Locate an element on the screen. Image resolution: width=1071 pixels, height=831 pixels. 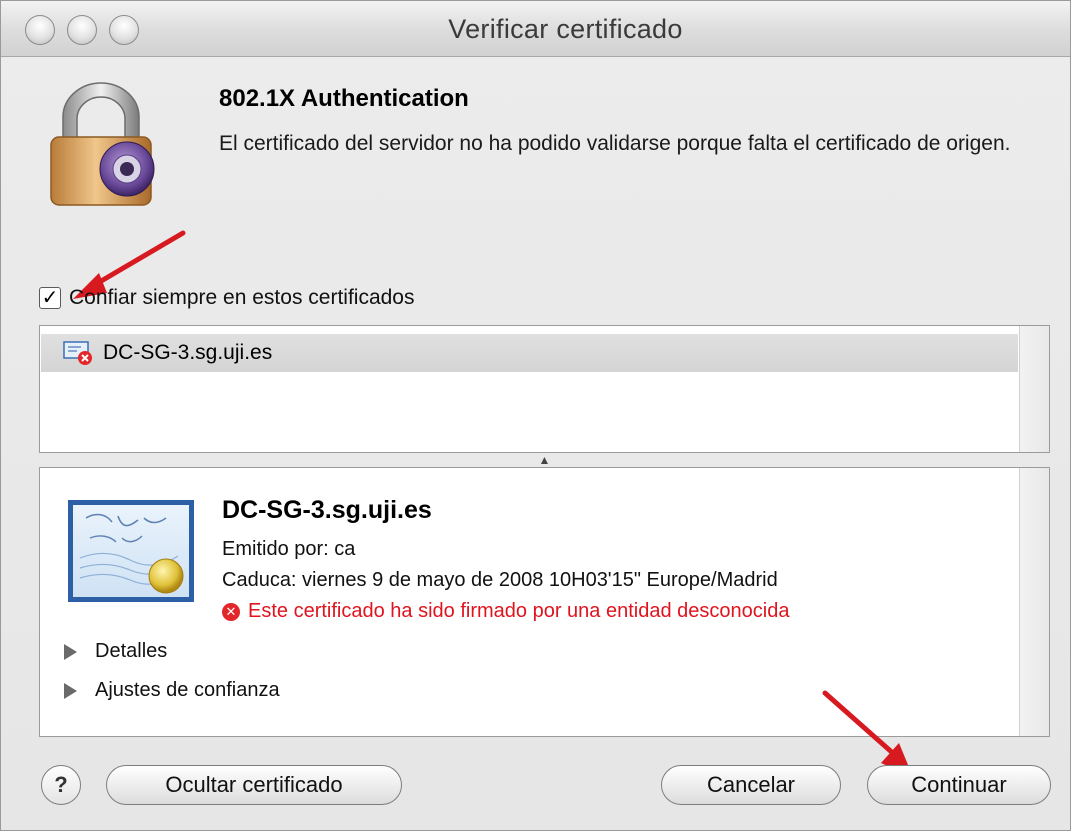
window-title: Verificar certificado is located at coordinates (565, 29).